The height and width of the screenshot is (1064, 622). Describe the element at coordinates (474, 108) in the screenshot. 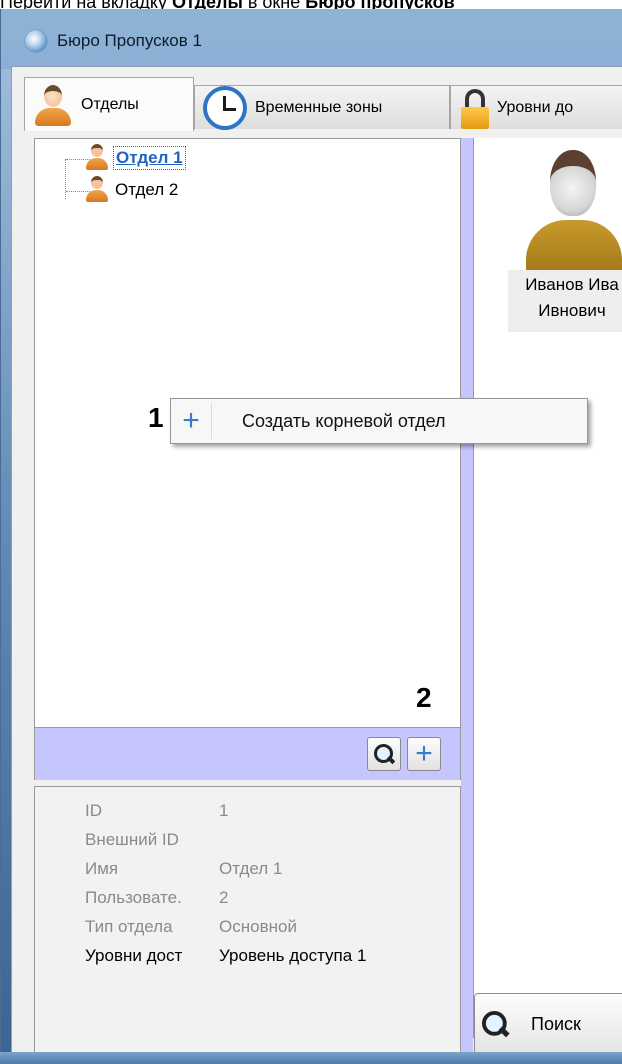

I see `lock-icon` at that location.